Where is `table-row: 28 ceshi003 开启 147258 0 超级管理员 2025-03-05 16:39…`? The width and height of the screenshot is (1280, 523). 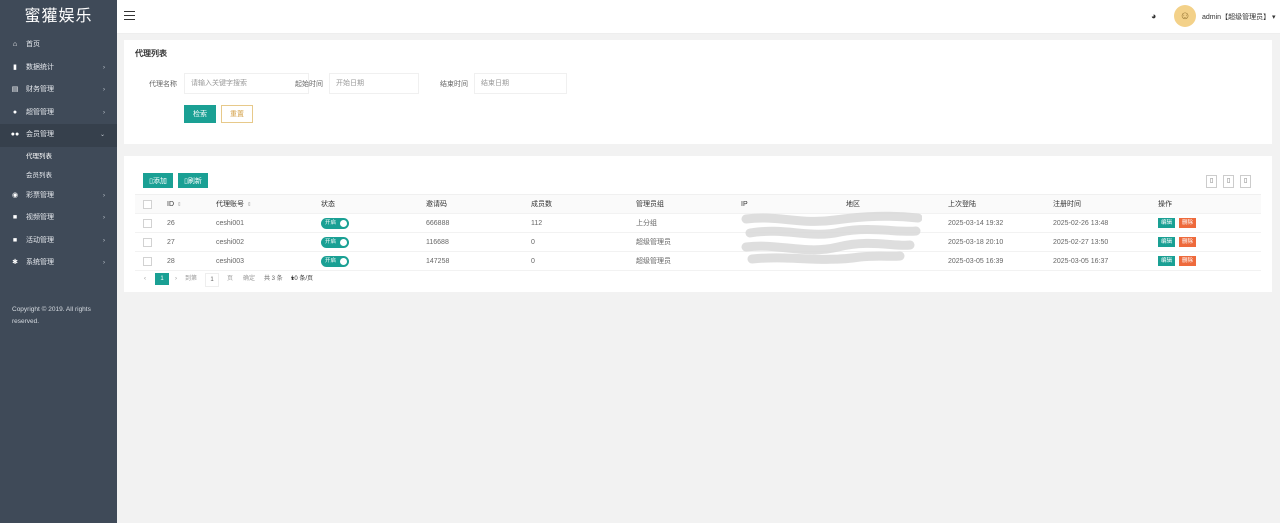 table-row: 28 ceshi003 开启 147258 0 超级管理员 2025-03-05 16:39… is located at coordinates (698, 261).